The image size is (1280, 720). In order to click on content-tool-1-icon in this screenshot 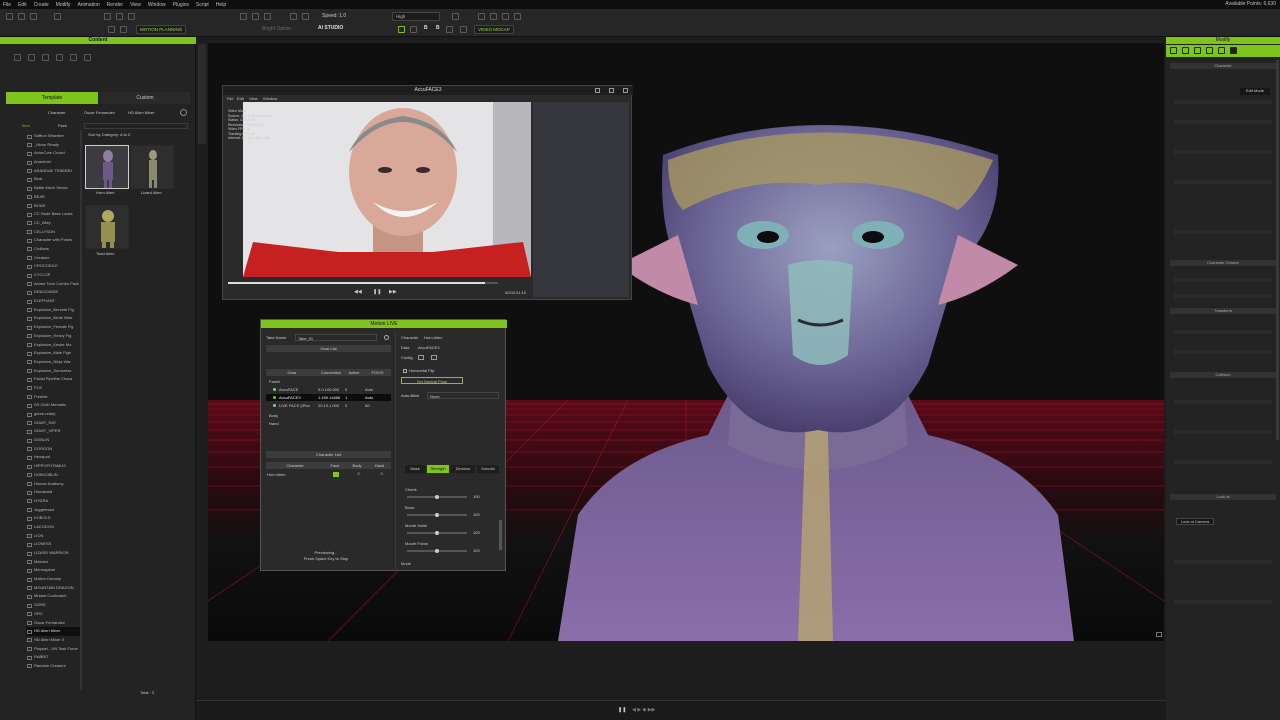, I will do `click(17, 57)`.